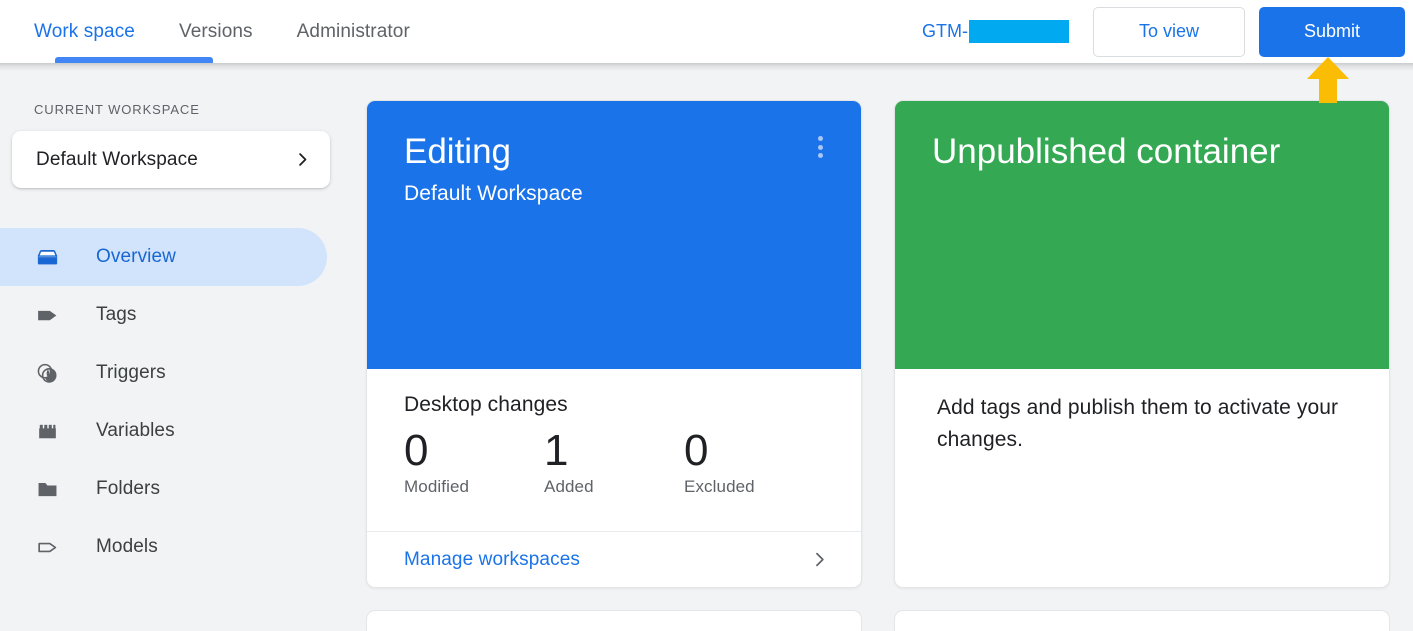  What do you see at coordinates (706, 67) in the screenshot?
I see `header-shadow` at bounding box center [706, 67].